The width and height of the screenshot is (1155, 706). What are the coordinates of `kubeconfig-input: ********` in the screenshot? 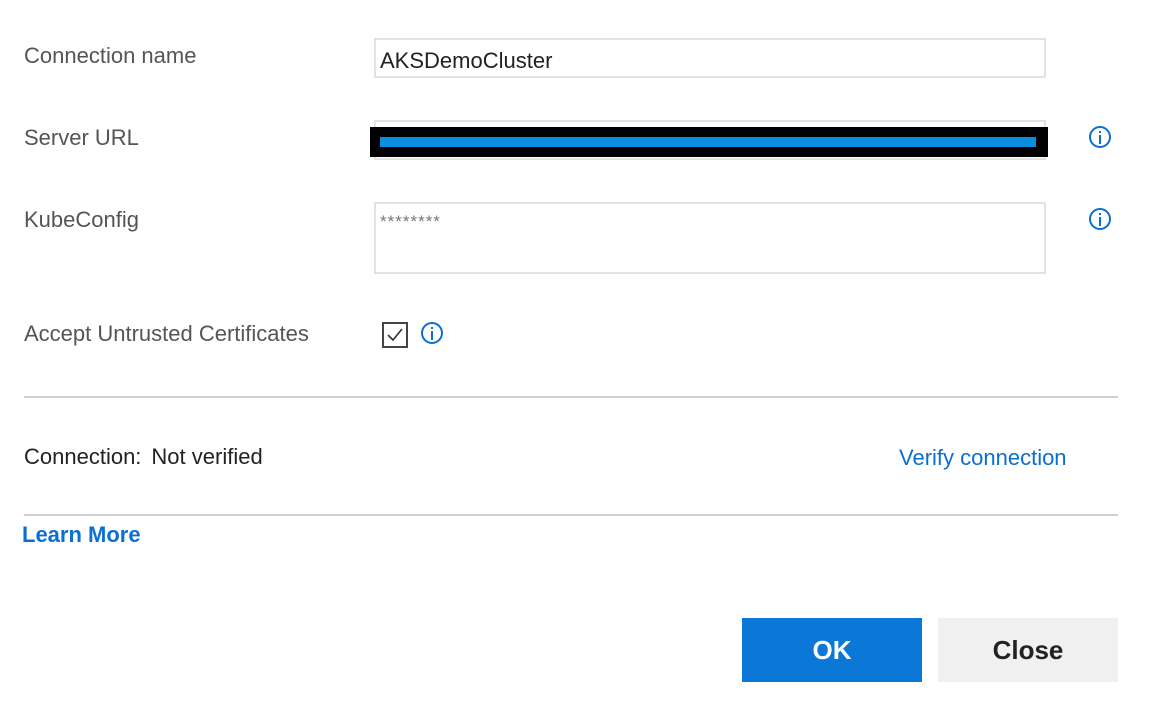 It's located at (710, 238).